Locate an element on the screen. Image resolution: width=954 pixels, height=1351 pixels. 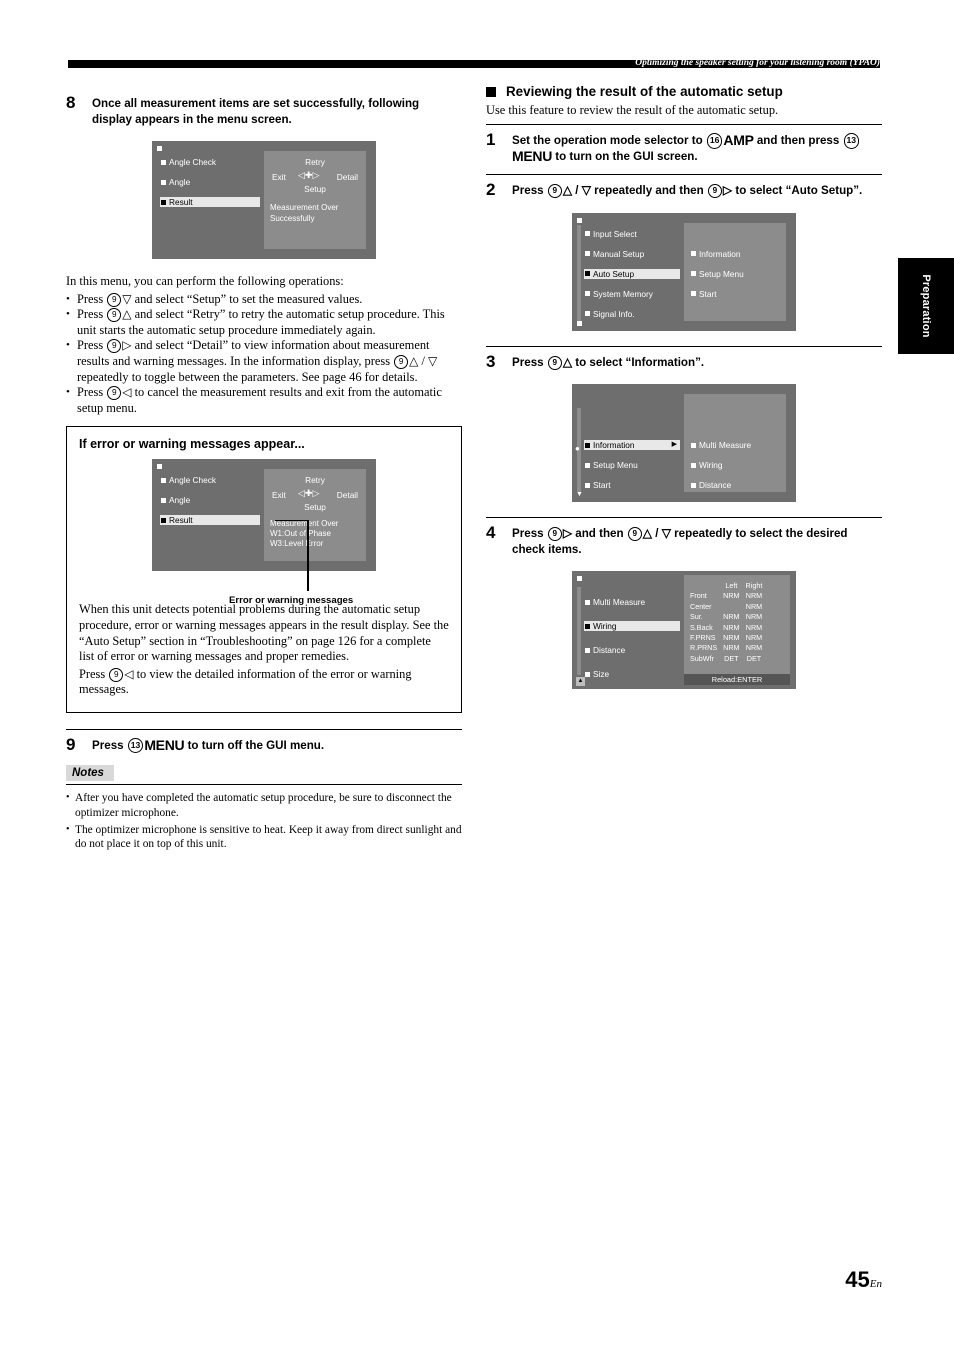
menu-item-distance: Distance is located at coordinates (632, 650).